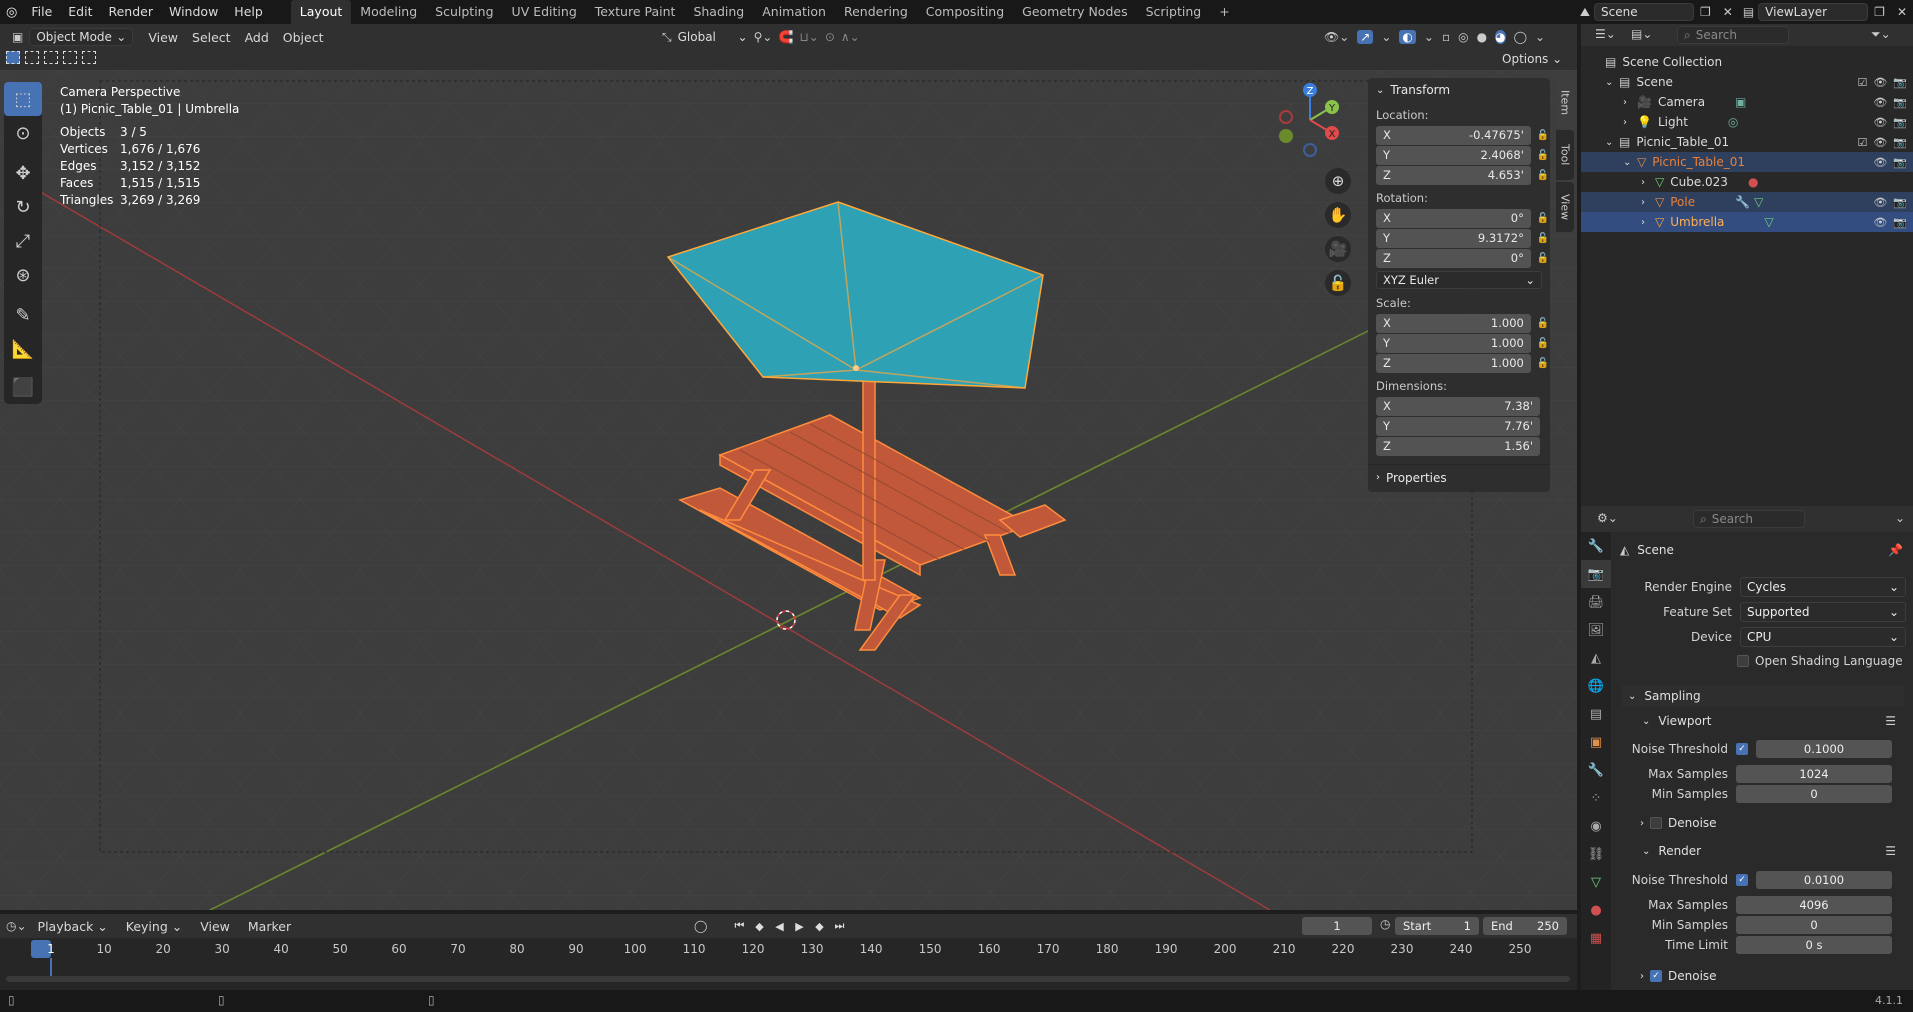 This screenshot has width=1913, height=1012. I want to click on pan-hand-icon: ✋, so click(1338, 215).